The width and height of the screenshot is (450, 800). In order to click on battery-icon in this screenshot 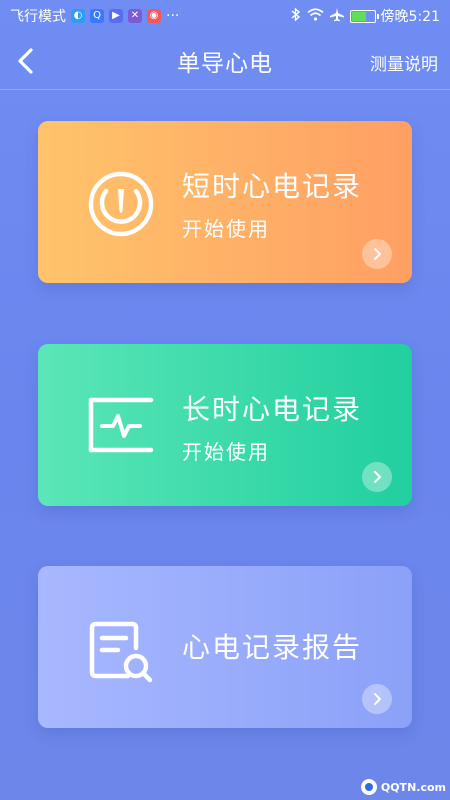, I will do `click(364, 16)`.